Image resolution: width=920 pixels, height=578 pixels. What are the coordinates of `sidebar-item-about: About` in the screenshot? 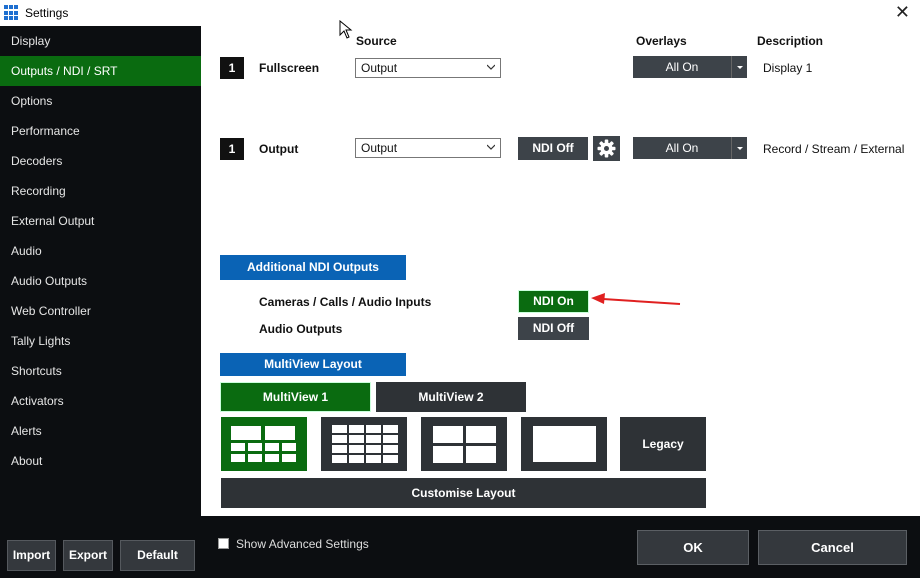 It's located at (100, 461).